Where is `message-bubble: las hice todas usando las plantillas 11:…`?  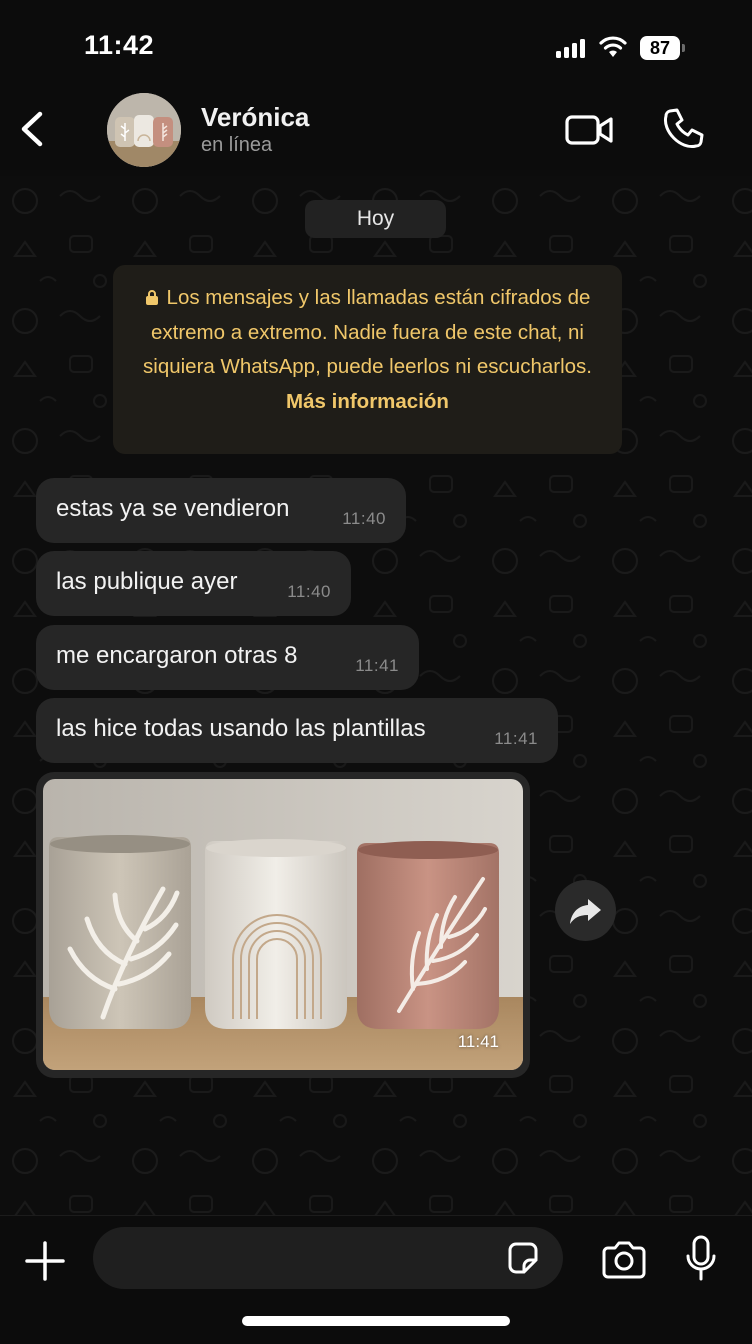 message-bubble: las hice todas usando las plantillas 11:… is located at coordinates (297, 730).